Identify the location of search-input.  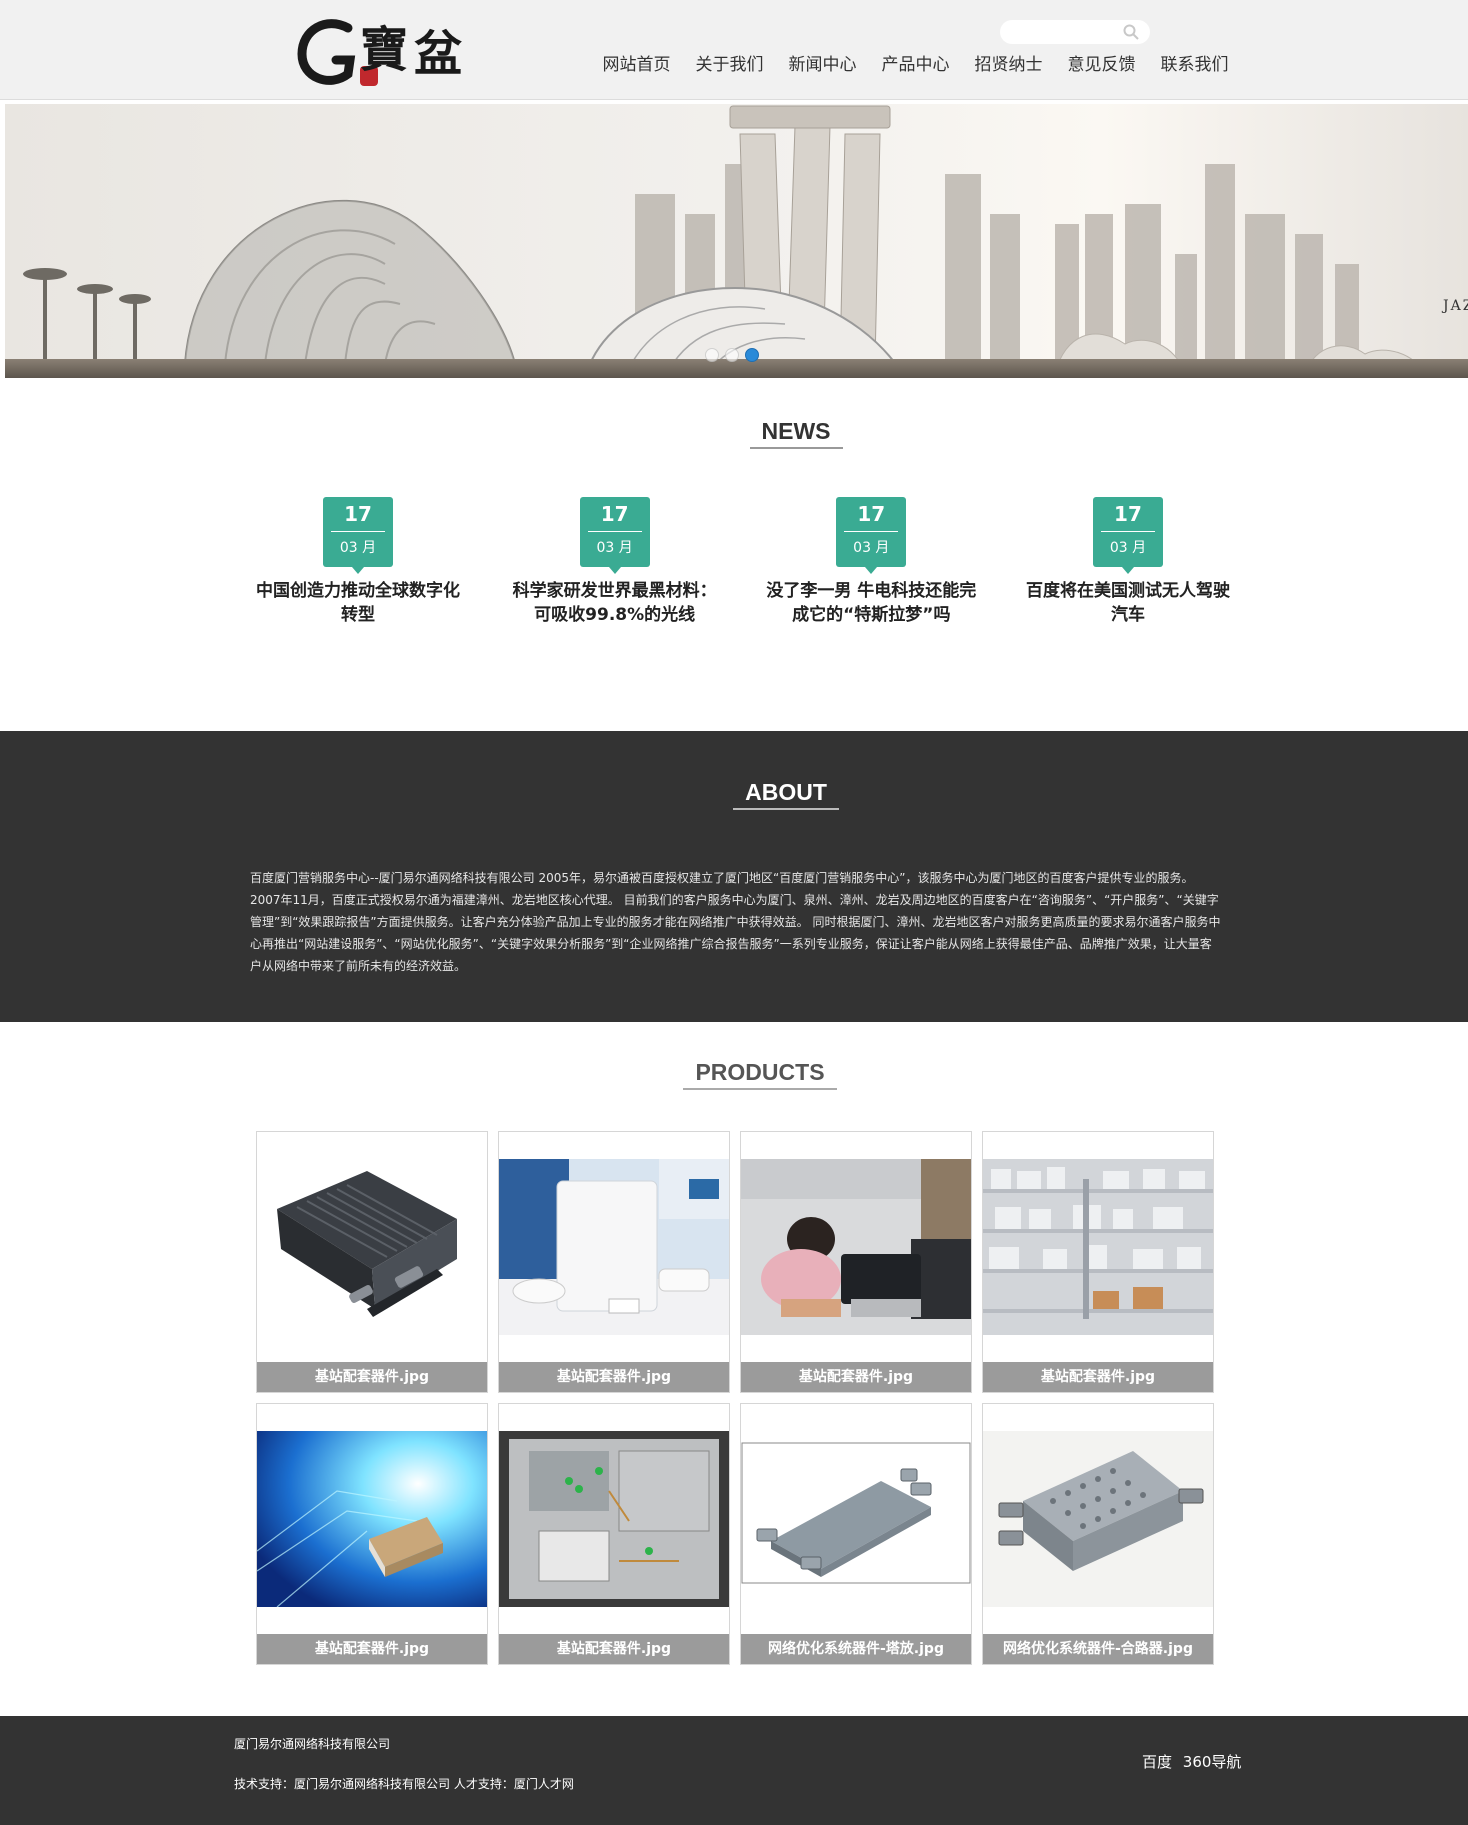
(1060, 32).